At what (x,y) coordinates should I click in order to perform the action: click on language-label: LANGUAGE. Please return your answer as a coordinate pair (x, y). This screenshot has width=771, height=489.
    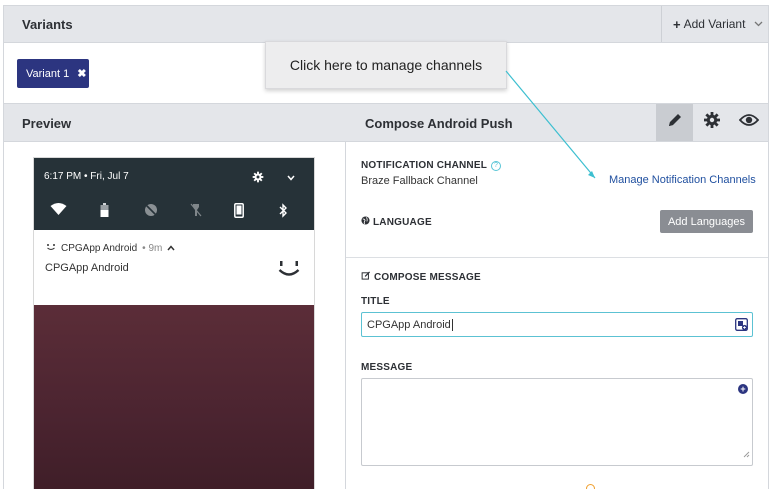
    Looking at the image, I should click on (402, 222).